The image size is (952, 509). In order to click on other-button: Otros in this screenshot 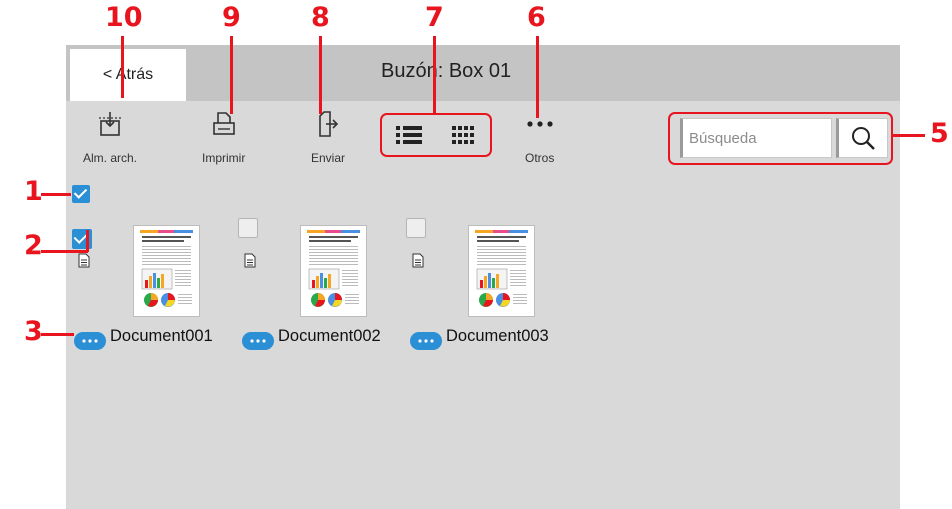, I will do `click(539, 137)`.